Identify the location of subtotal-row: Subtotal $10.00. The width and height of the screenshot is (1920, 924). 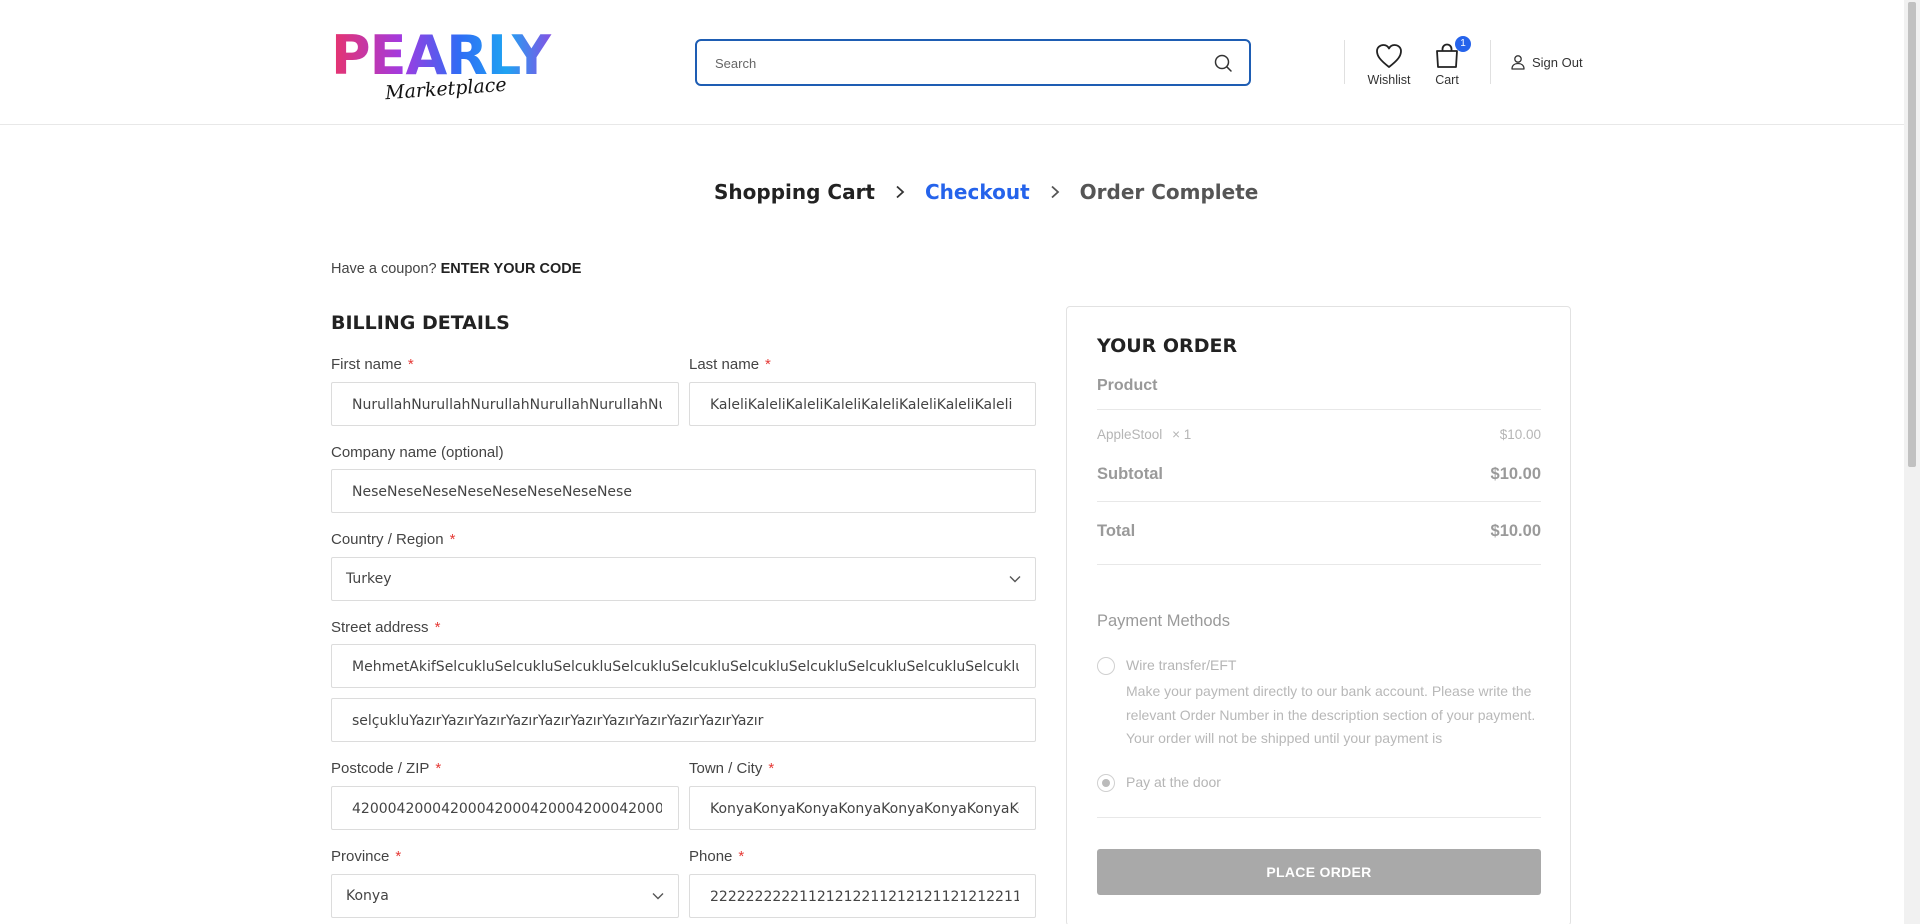
(1319, 474).